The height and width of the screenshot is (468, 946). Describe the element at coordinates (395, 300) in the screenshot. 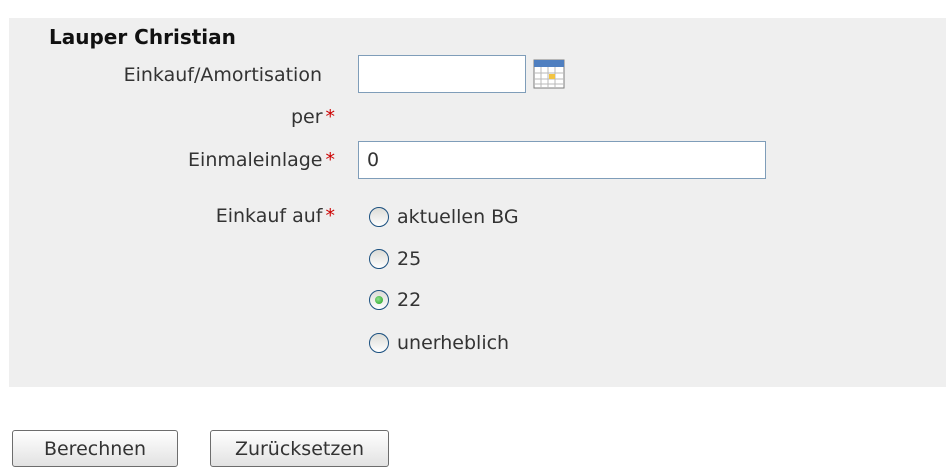

I see `radio-option-22: 22` at that location.